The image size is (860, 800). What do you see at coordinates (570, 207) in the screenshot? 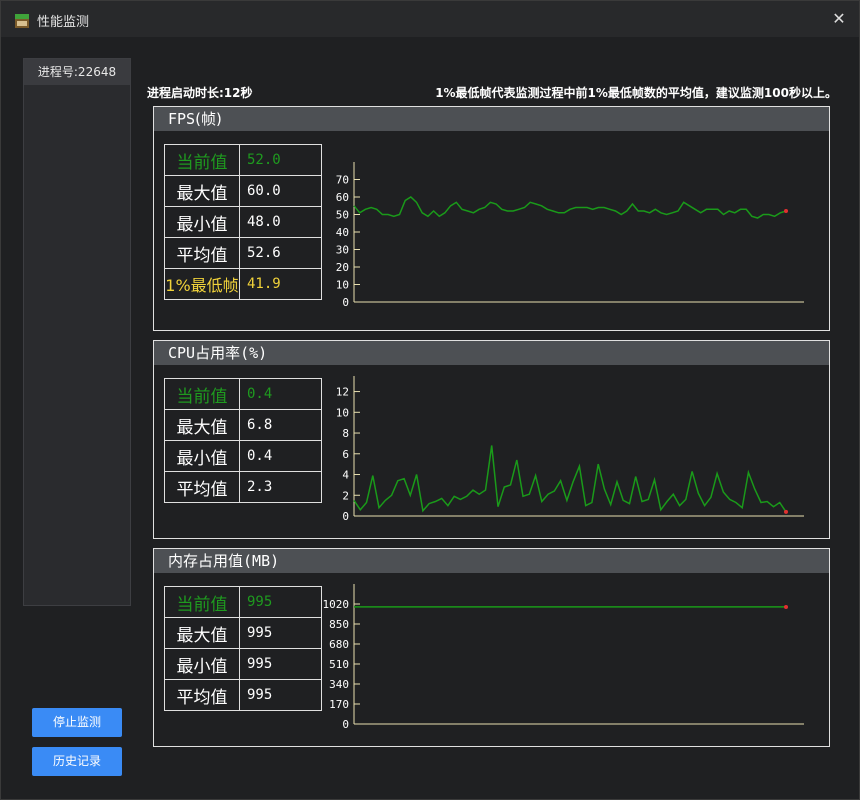
I see `fps-series-line` at bounding box center [570, 207].